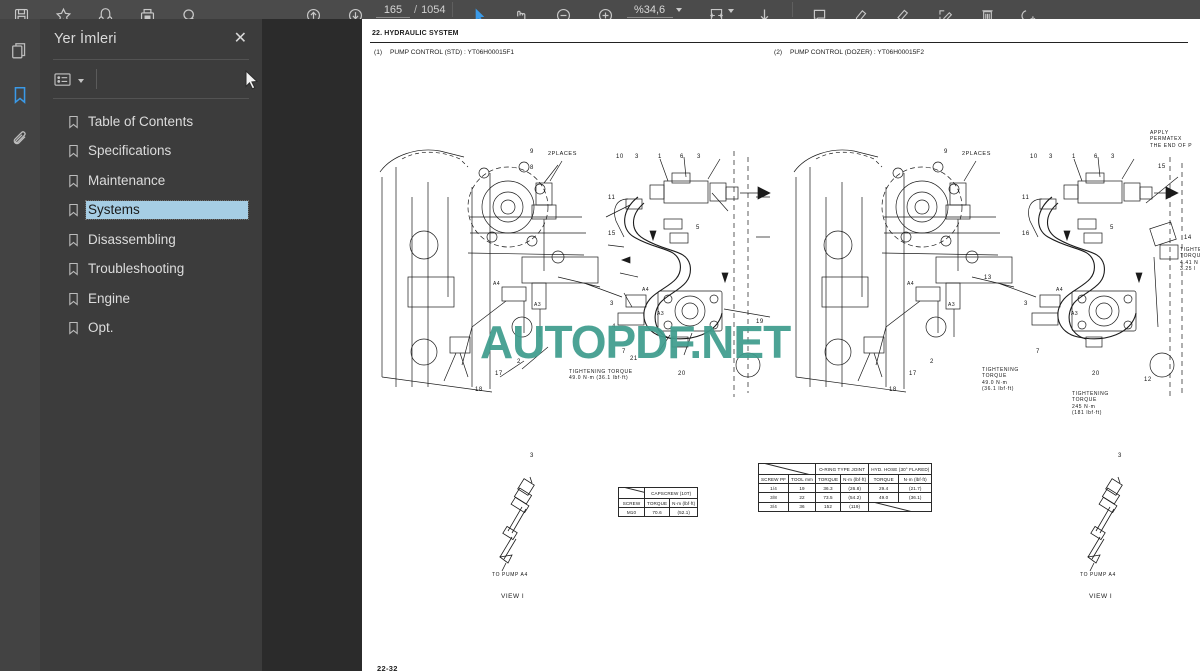  Describe the element at coordinates (1175, 139) in the screenshot. I see `figure-right-apply-permatex: APPLY PERMATEX THE END OF P` at that location.